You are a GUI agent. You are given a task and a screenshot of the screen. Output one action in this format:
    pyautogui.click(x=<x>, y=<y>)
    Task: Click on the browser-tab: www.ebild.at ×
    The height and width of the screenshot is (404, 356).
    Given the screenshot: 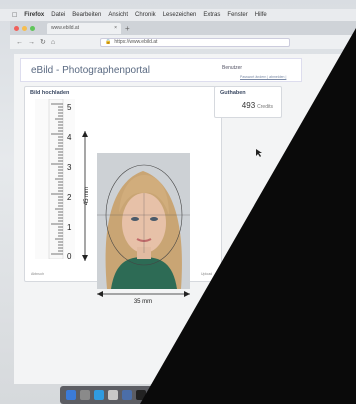 What is the action you would take?
    pyautogui.click(x=84, y=28)
    